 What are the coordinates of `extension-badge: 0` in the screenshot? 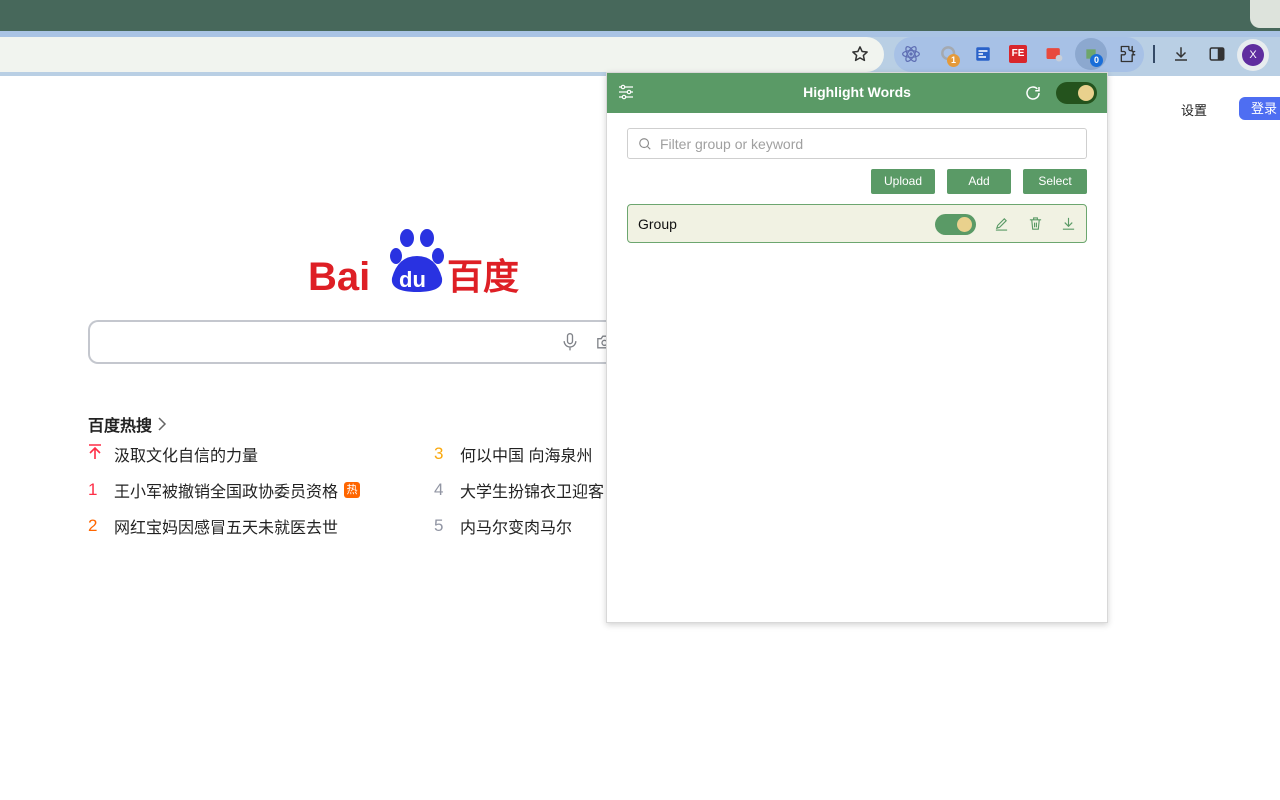 It's located at (1096, 60).